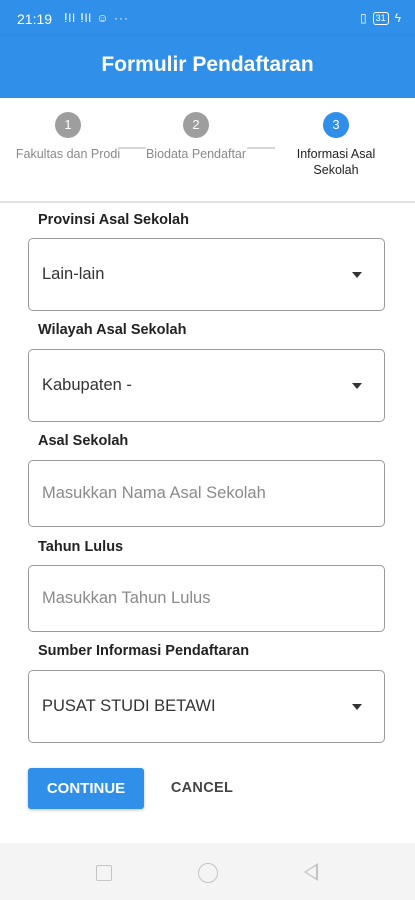 The height and width of the screenshot is (900, 415). I want to click on app-bar: Formulir Pendaftaran, so click(207, 67).